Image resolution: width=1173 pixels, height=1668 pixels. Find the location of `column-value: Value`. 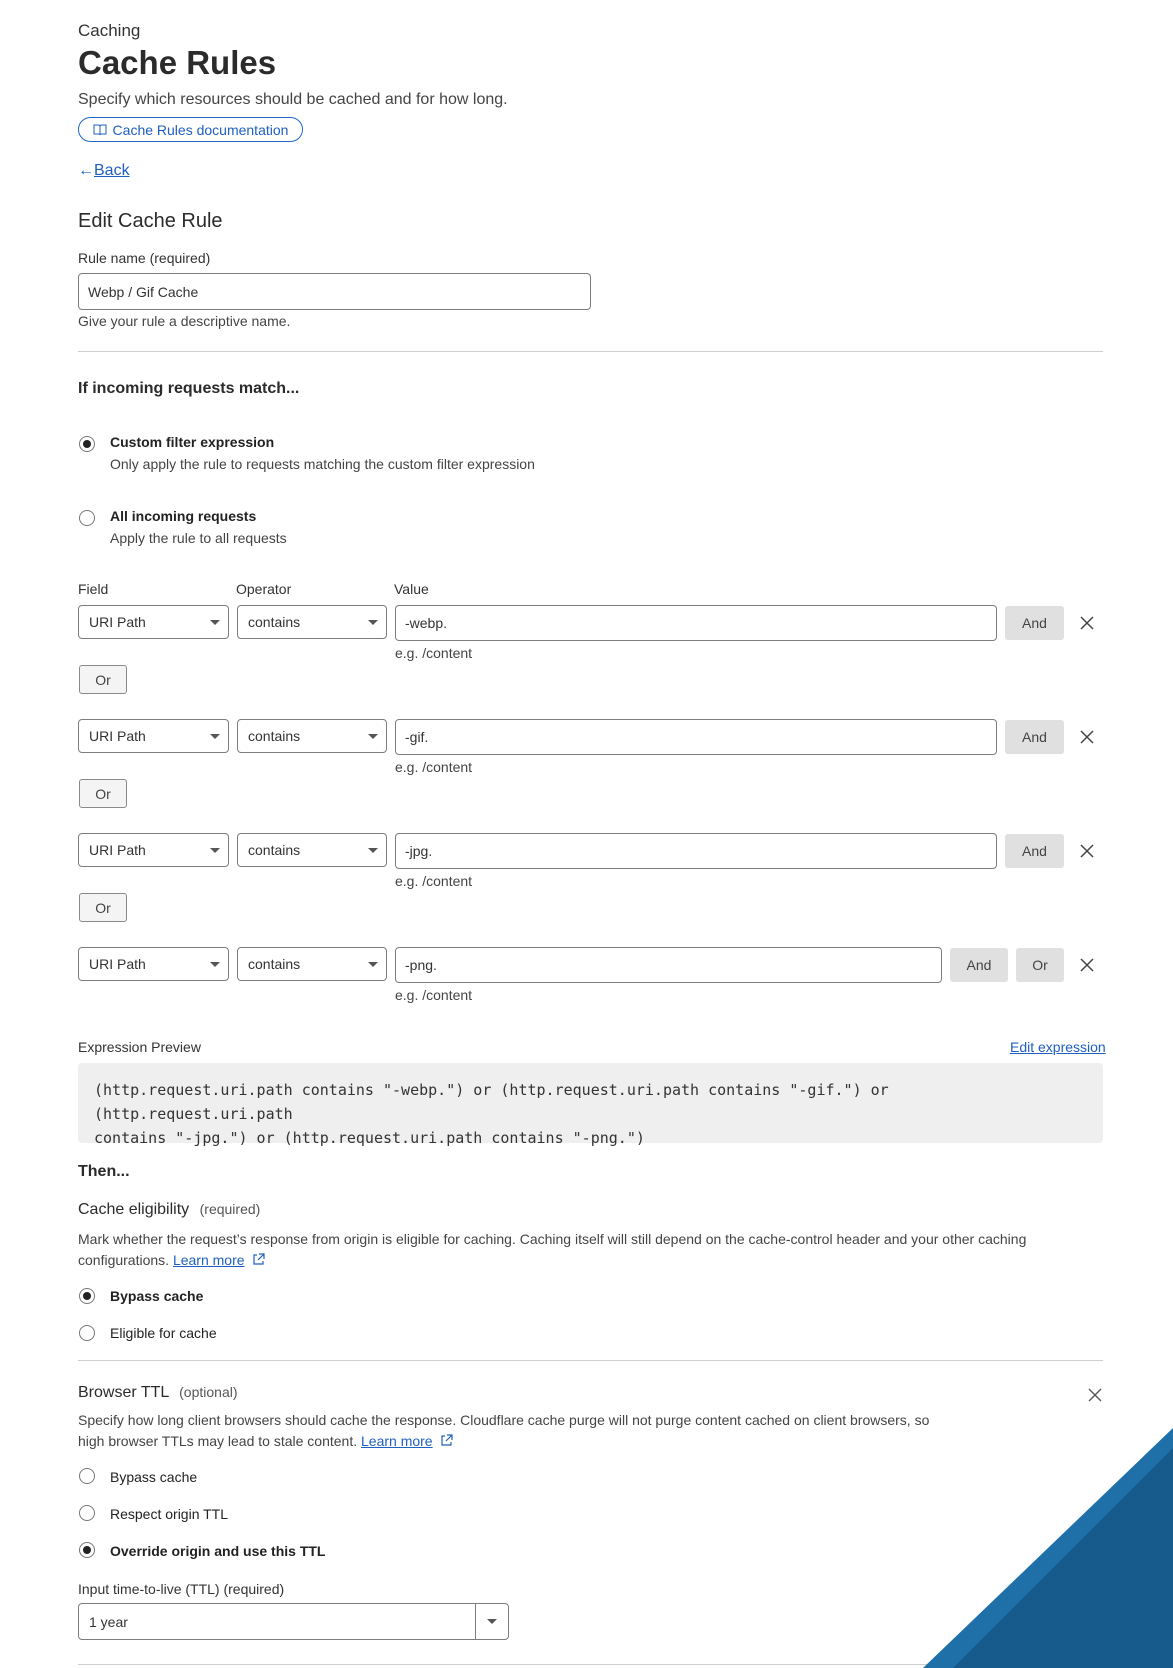

column-value: Value is located at coordinates (411, 589).